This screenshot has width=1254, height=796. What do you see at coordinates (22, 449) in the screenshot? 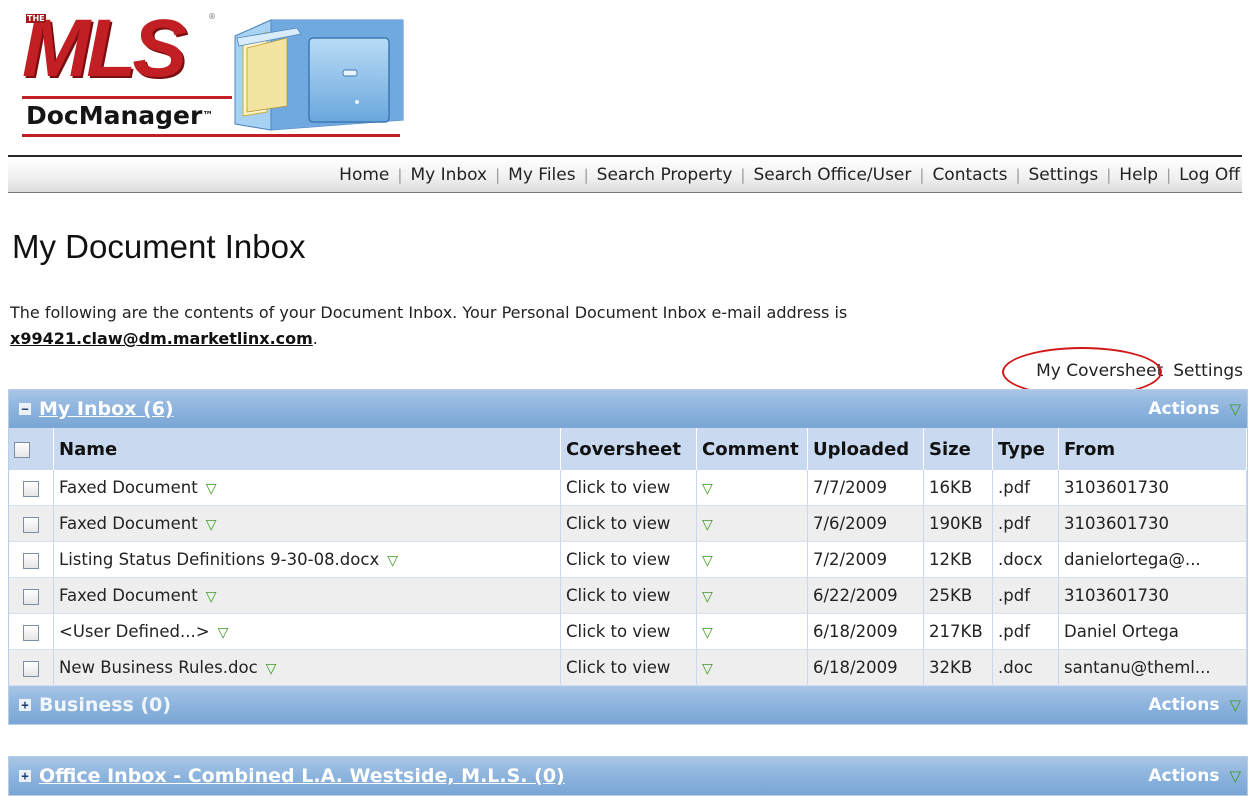
I see `select-all-checkbox` at bounding box center [22, 449].